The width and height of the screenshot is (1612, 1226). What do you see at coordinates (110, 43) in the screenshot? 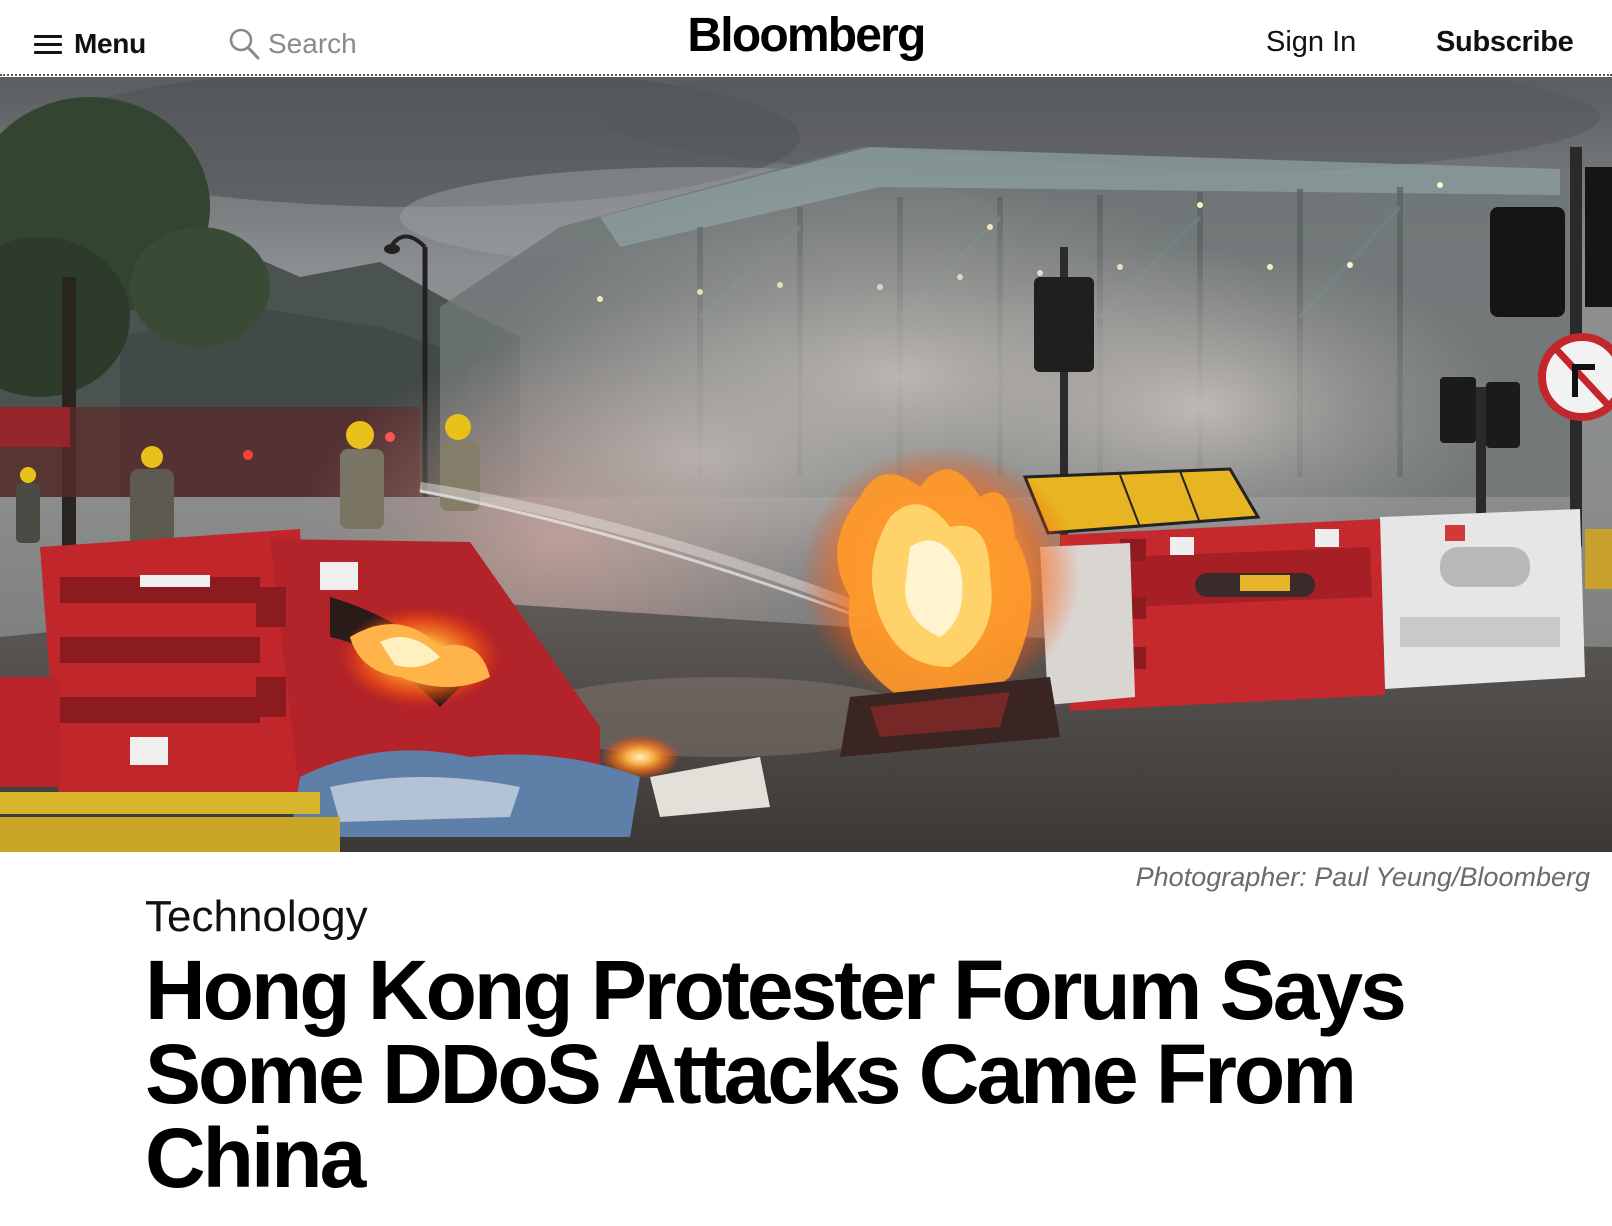
I see `menu-label: Menu` at bounding box center [110, 43].